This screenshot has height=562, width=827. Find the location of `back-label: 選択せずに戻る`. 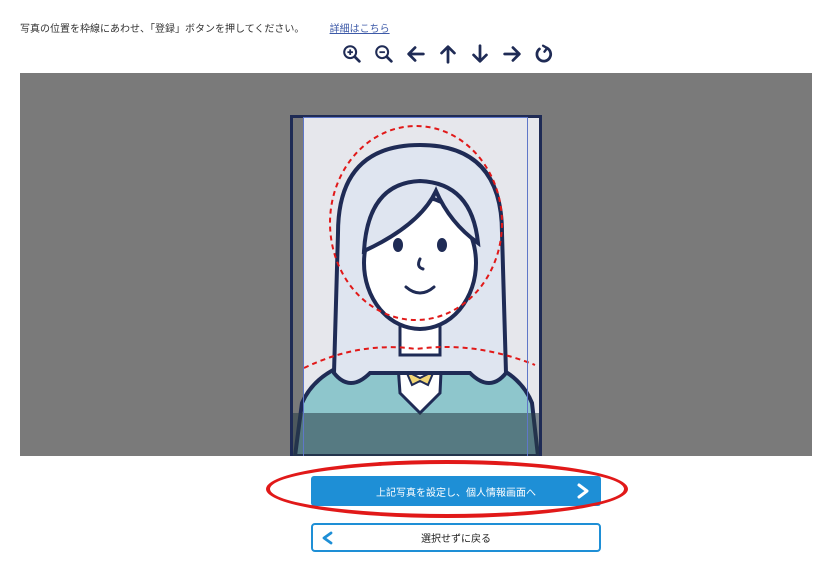

back-label: 選択せずに戻る is located at coordinates (456, 539).